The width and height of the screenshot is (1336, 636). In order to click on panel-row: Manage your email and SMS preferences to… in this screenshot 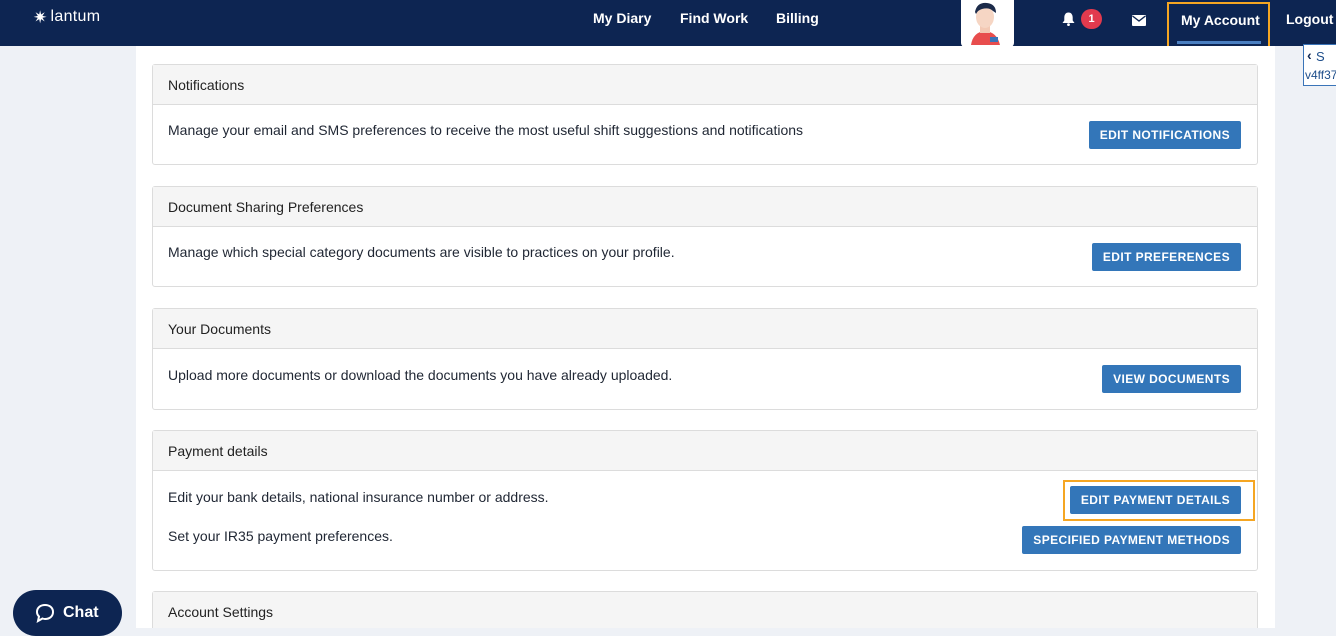, I will do `click(705, 135)`.